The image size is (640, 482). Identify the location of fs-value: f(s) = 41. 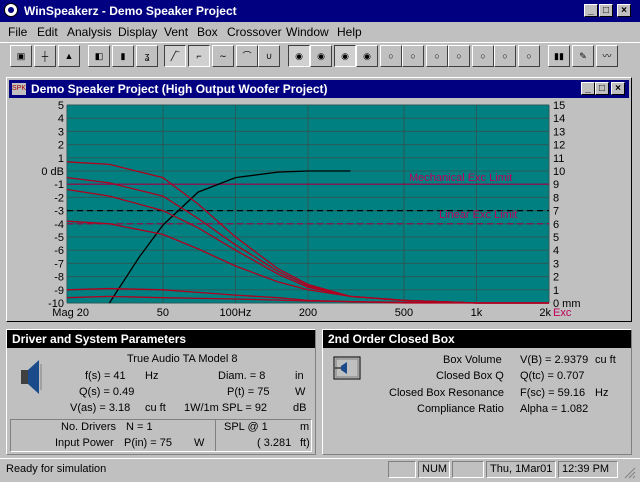
(105, 376).